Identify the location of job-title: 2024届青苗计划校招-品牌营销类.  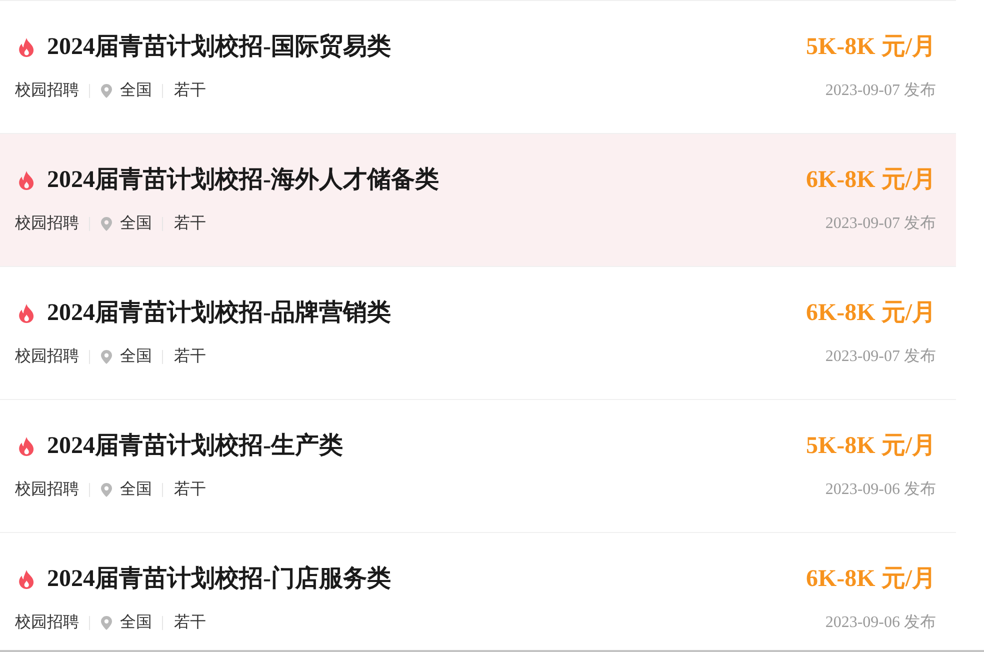
(219, 313).